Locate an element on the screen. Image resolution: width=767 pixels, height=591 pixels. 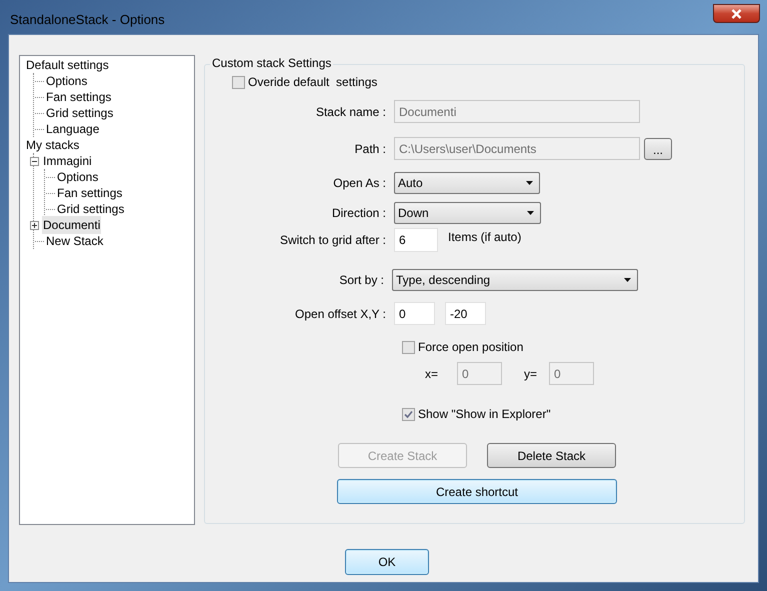
tree-item: New Stack is located at coordinates (74, 241).